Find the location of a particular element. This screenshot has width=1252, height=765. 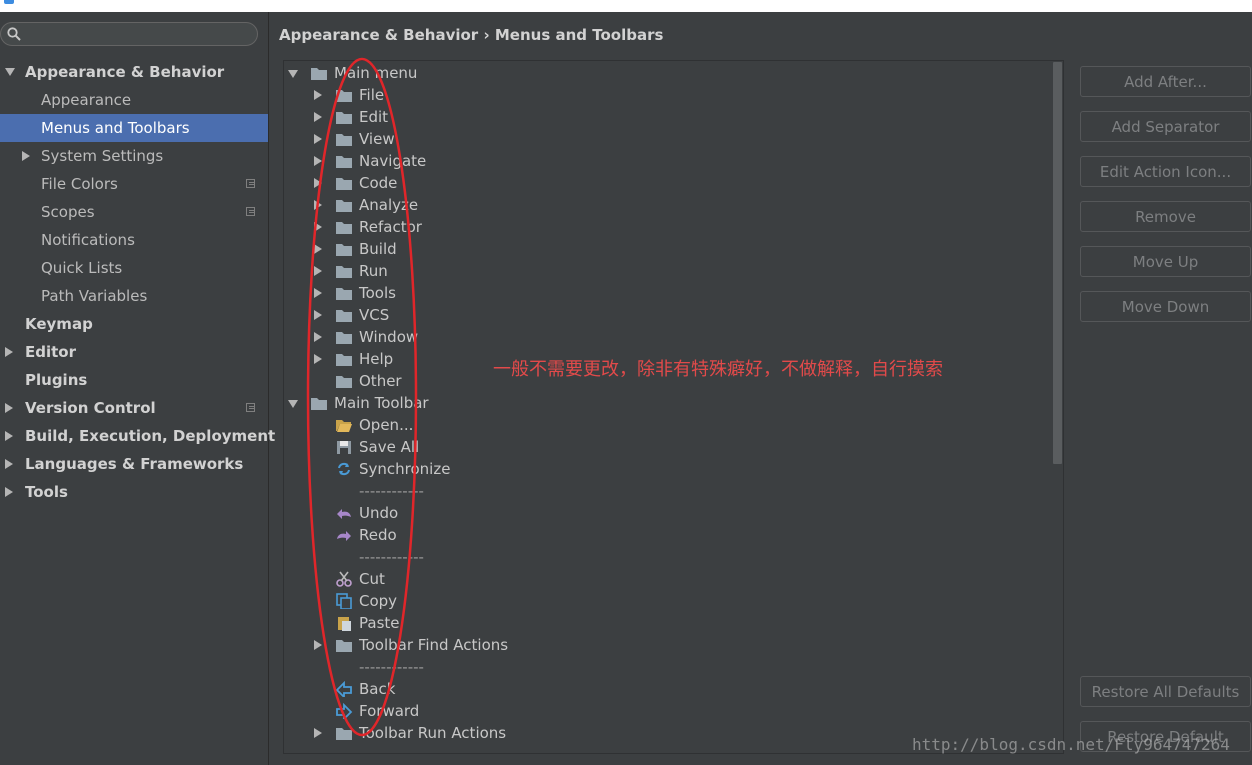

sidebar-item-keymap: Keymap is located at coordinates (134, 324).